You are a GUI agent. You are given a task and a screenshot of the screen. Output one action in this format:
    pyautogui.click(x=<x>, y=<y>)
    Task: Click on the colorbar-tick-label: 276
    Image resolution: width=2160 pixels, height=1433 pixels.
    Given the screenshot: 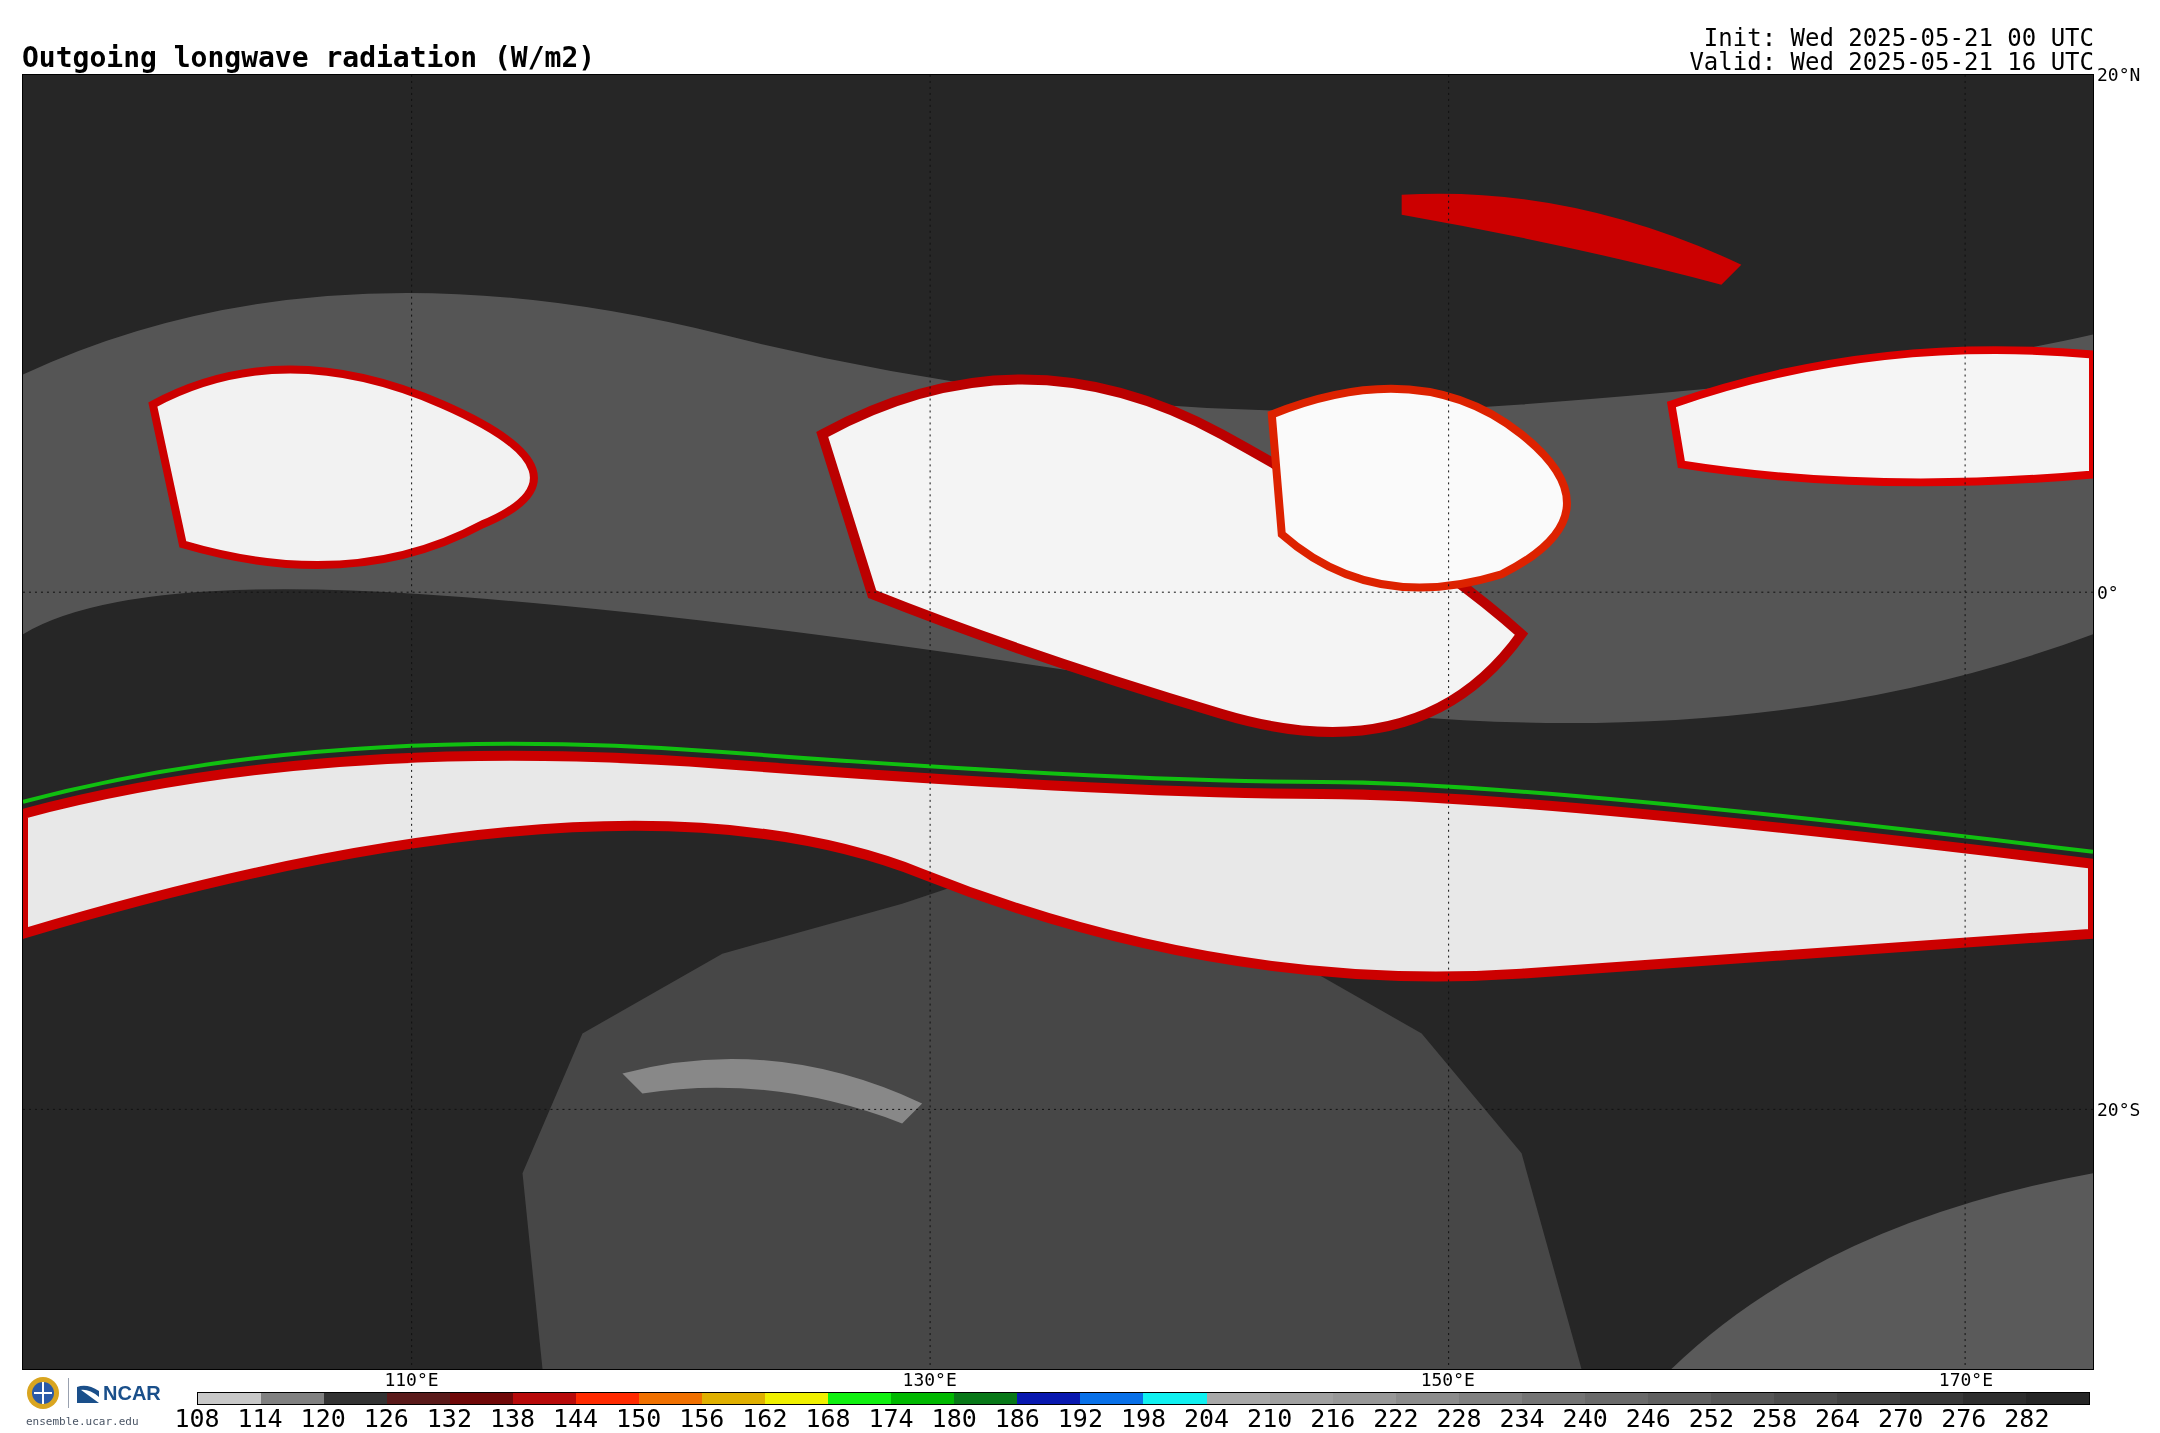 What is the action you would take?
    pyautogui.click(x=1964, y=1418)
    